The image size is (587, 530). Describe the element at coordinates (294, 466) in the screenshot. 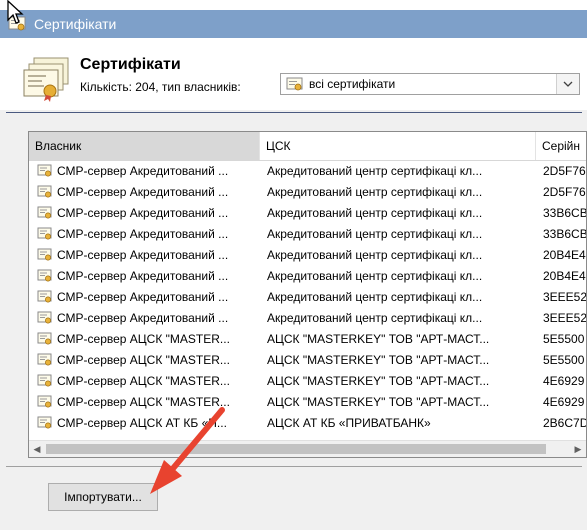

I see `footer-separator` at that location.